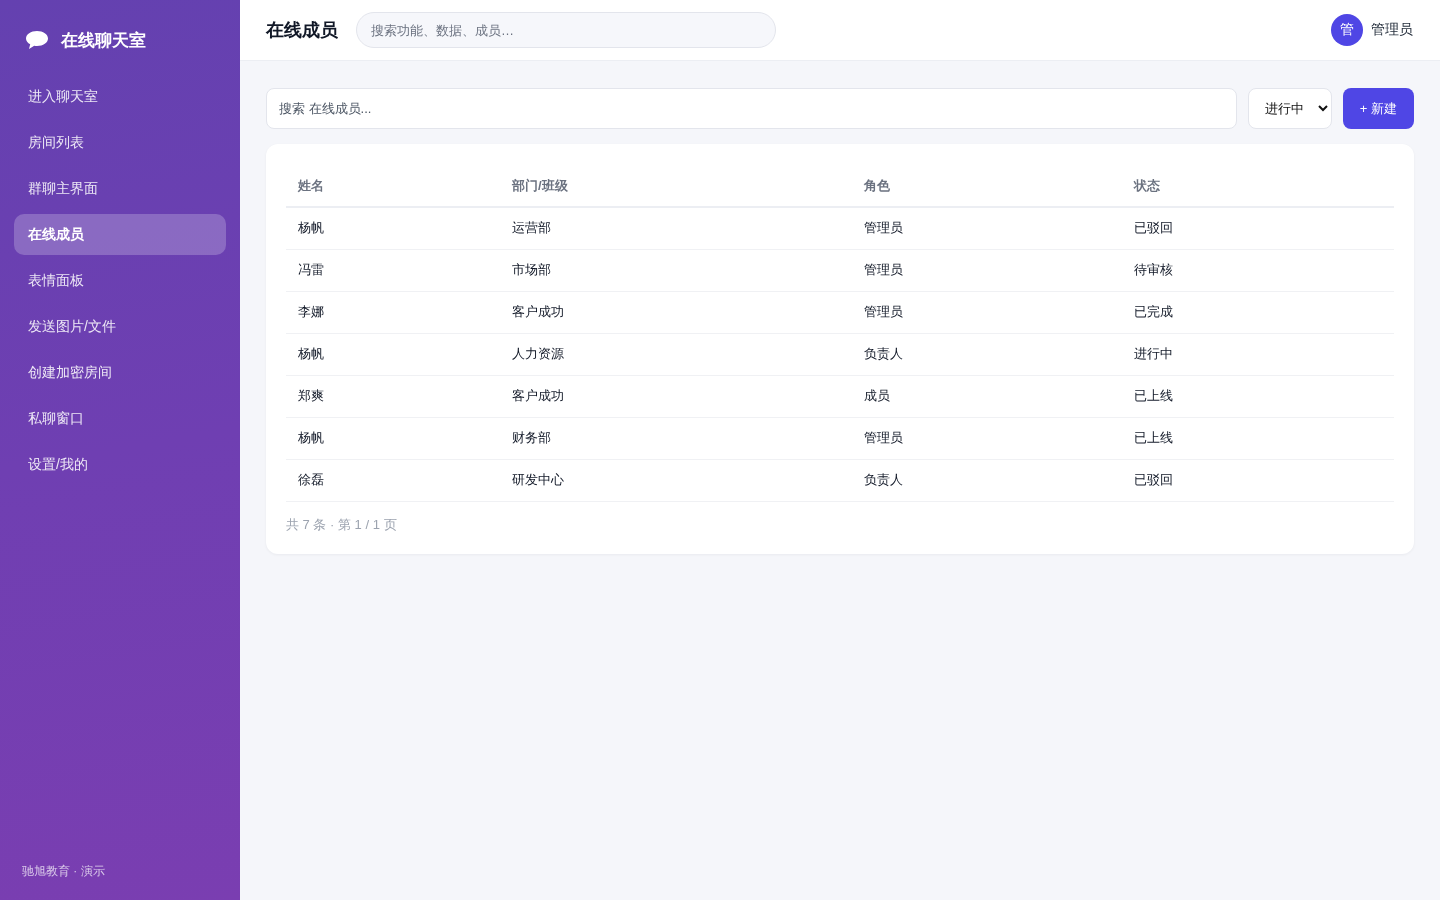 Image resolution: width=1440 pixels, height=900 pixels. I want to click on sidebar-item: 在线成员, so click(120, 234).